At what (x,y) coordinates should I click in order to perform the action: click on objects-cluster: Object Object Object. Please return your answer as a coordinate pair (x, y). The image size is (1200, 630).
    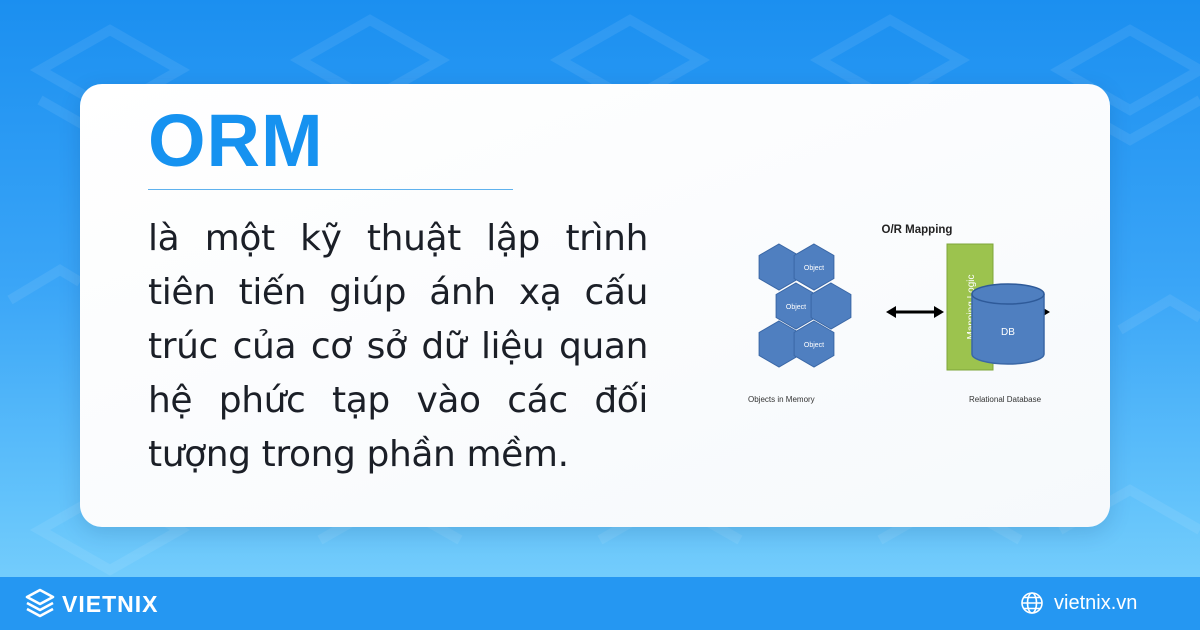
    Looking at the image, I should click on (805, 305).